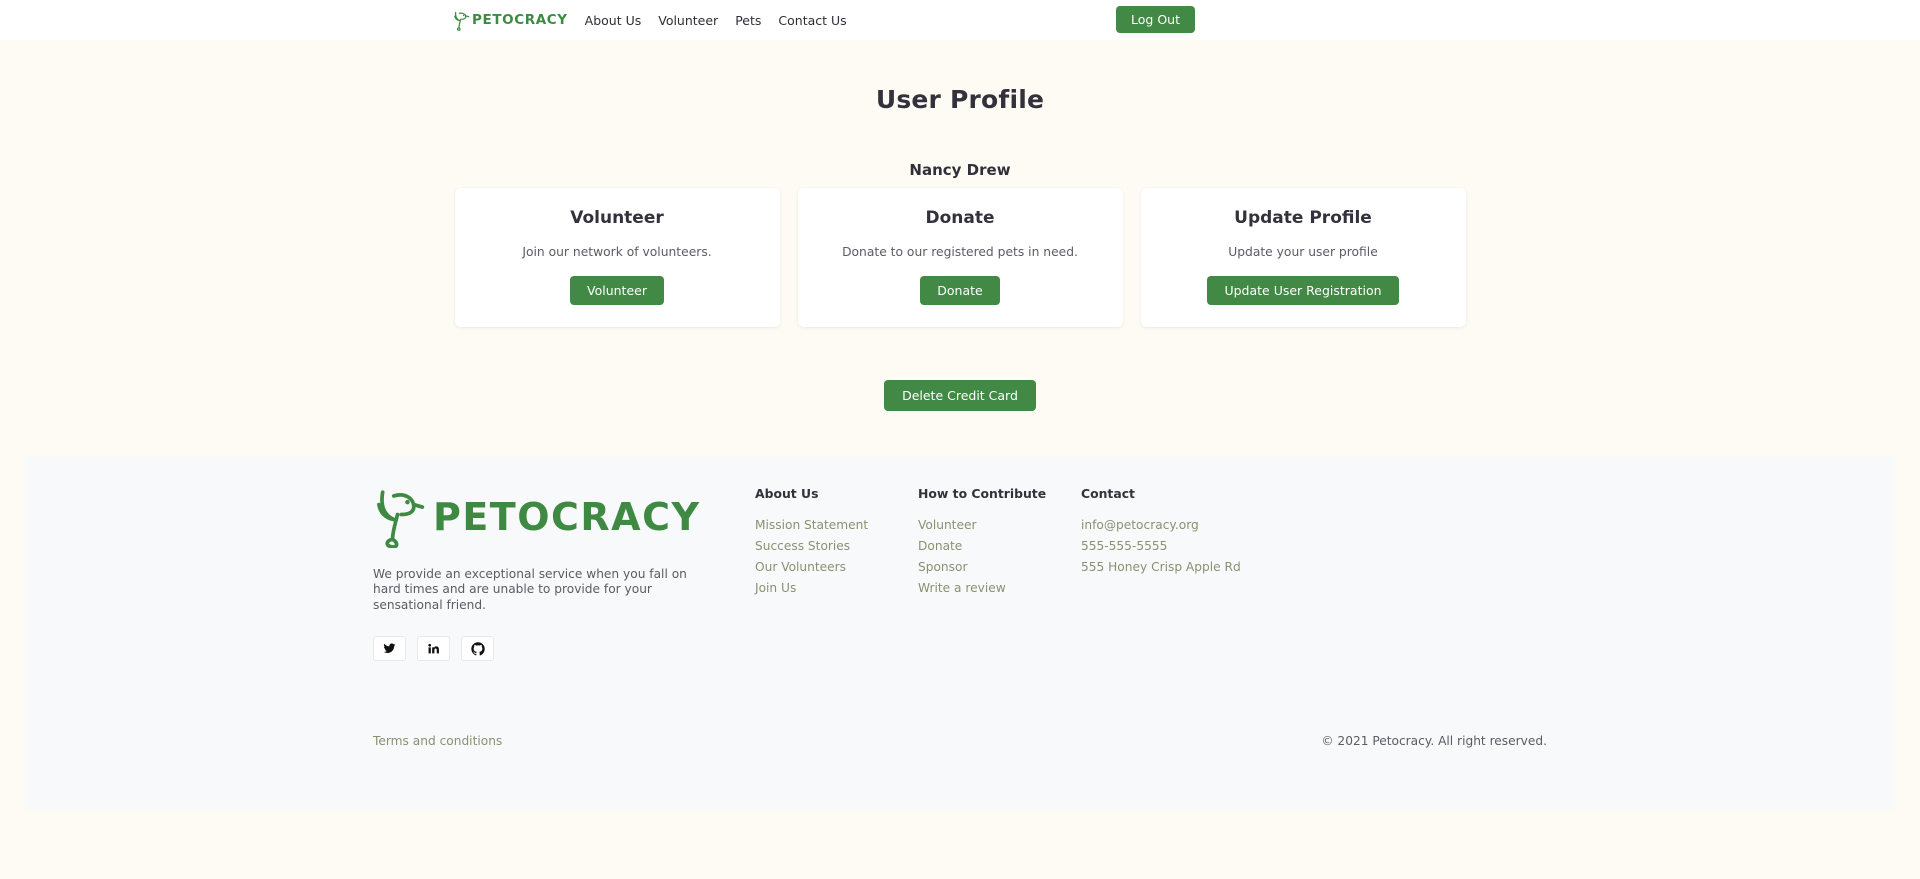 The height and width of the screenshot is (879, 1920). Describe the element at coordinates (437, 741) in the screenshot. I see `terms-and-conditions-link: Terms and conditions` at that location.